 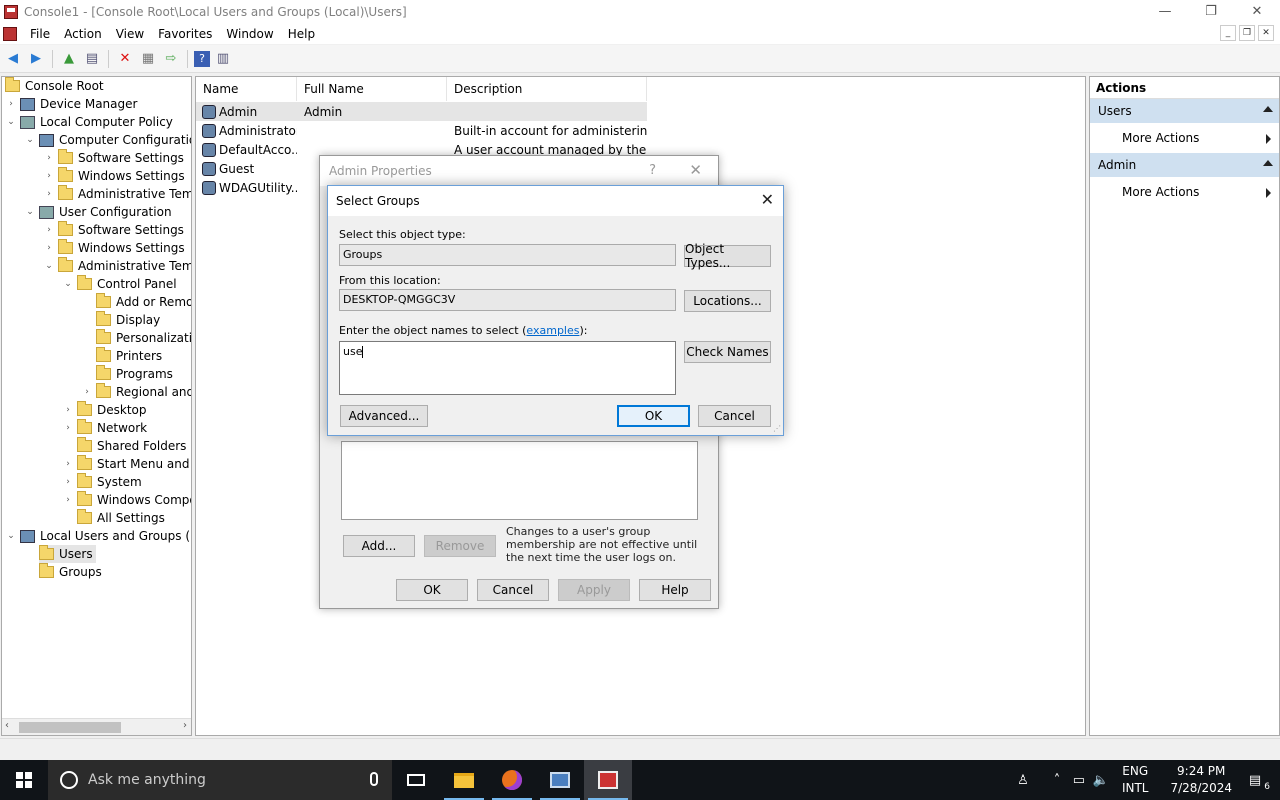 What do you see at coordinates (129, 356) in the screenshot?
I see `tree-item-printers: Printers` at bounding box center [129, 356].